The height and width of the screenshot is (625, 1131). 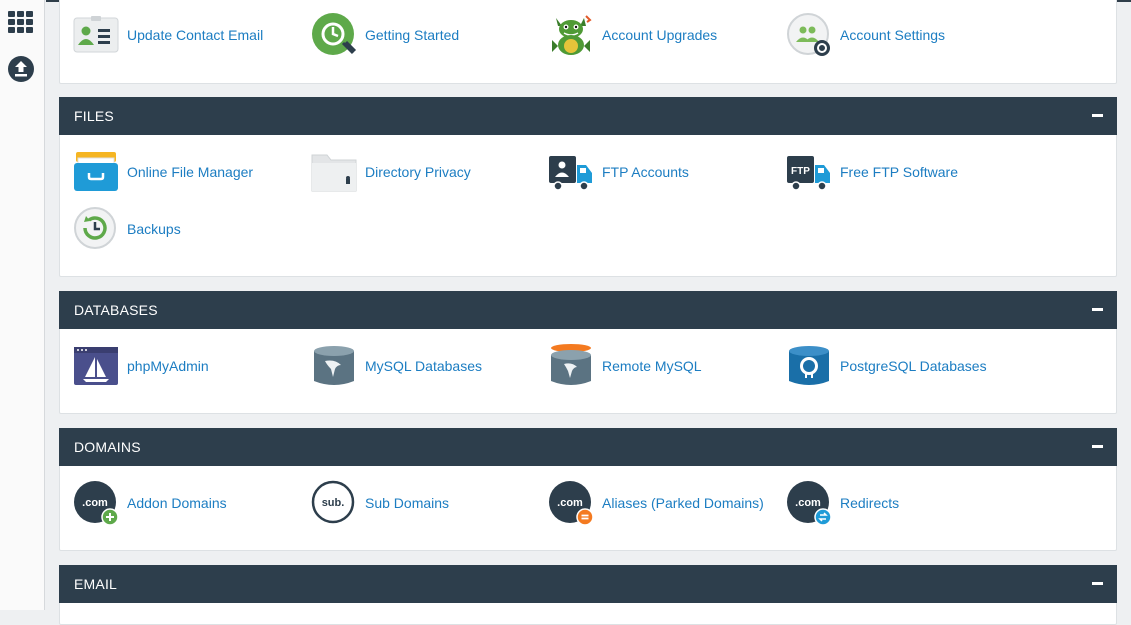 What do you see at coordinates (418, 172) in the screenshot?
I see `directory-privacy-label: Directory Privacy` at bounding box center [418, 172].